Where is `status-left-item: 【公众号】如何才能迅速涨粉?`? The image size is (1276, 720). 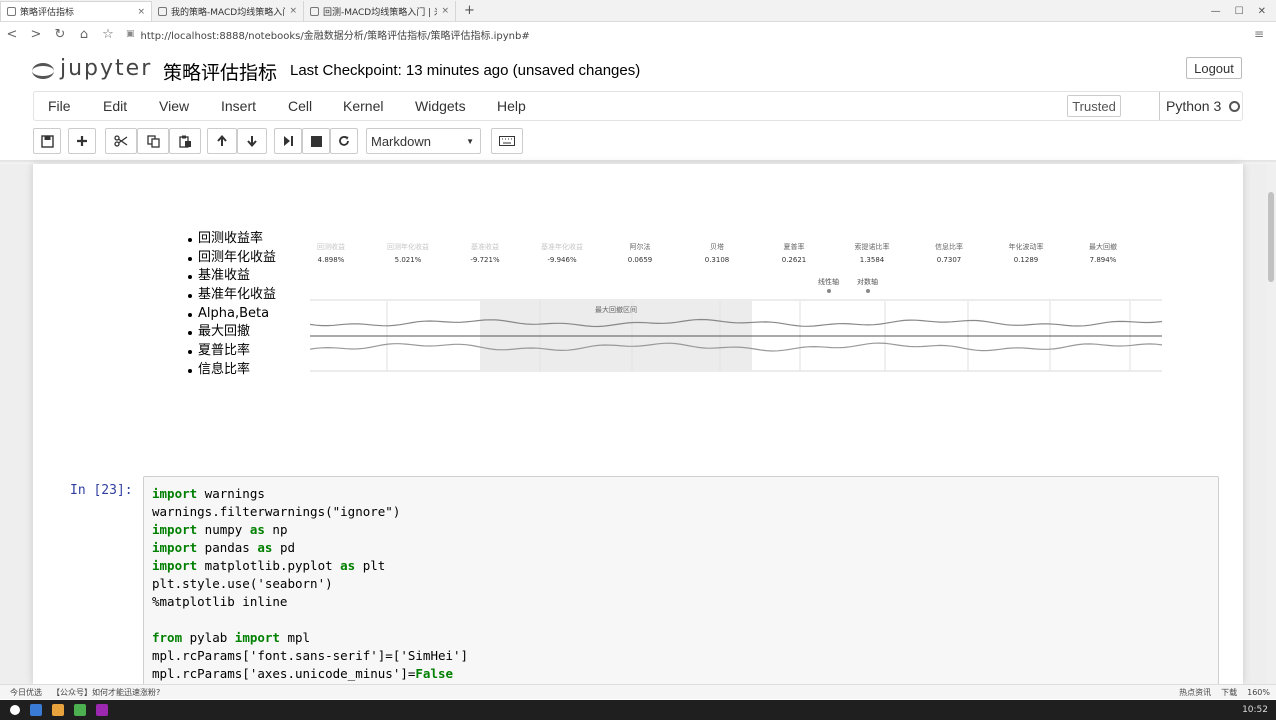
status-left-item: 【公众号】如何才能迅速涨粉? is located at coordinates (106, 692).